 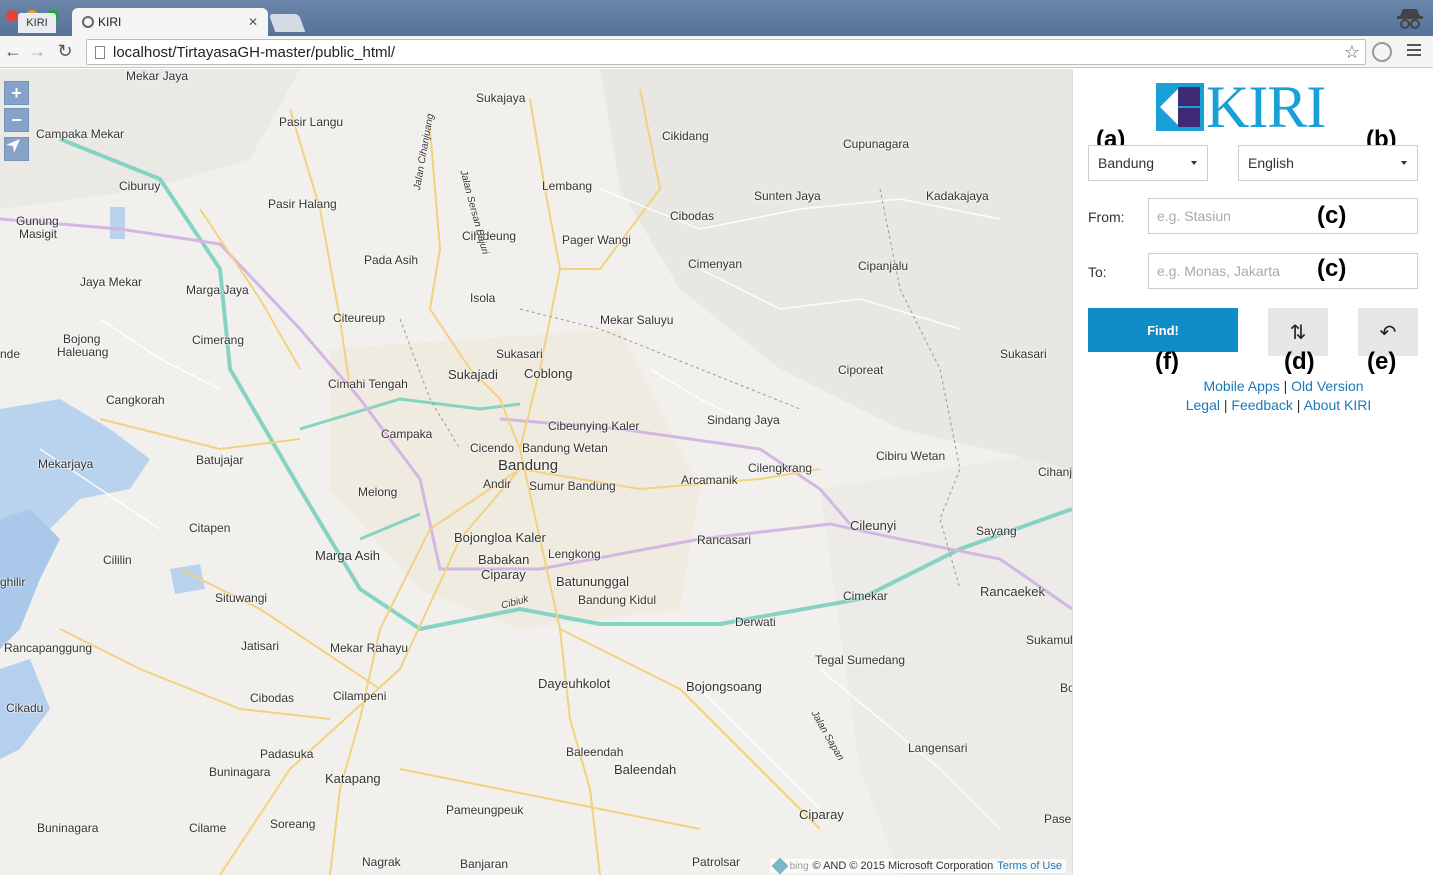 What do you see at coordinates (567, 186) in the screenshot?
I see `map-place-label: Lembang` at bounding box center [567, 186].